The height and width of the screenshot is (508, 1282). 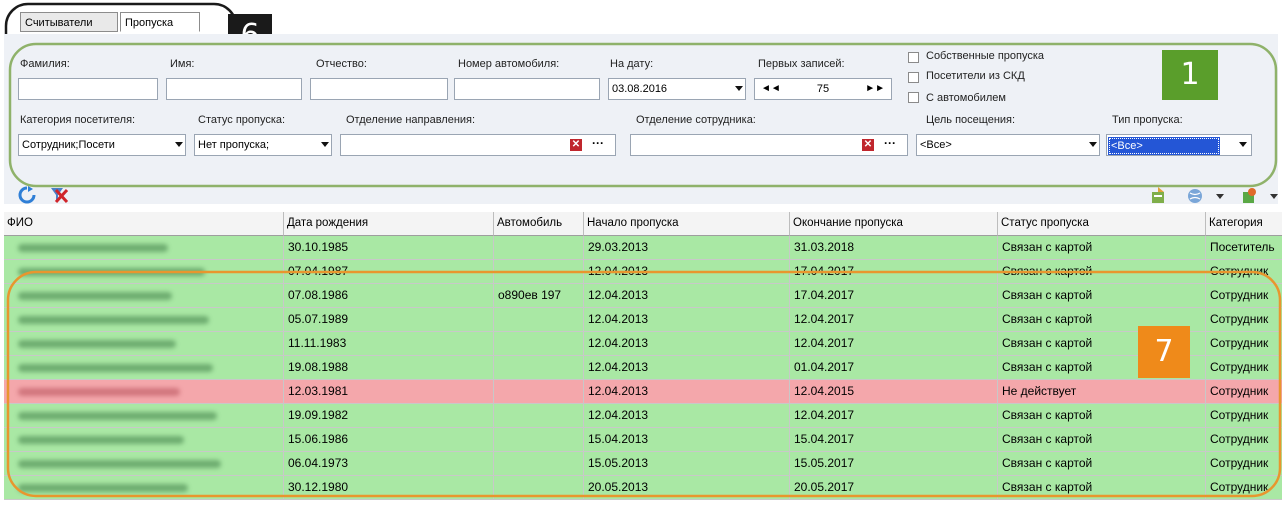 I want to click on own-passes-checkbox, so click(x=913, y=57).